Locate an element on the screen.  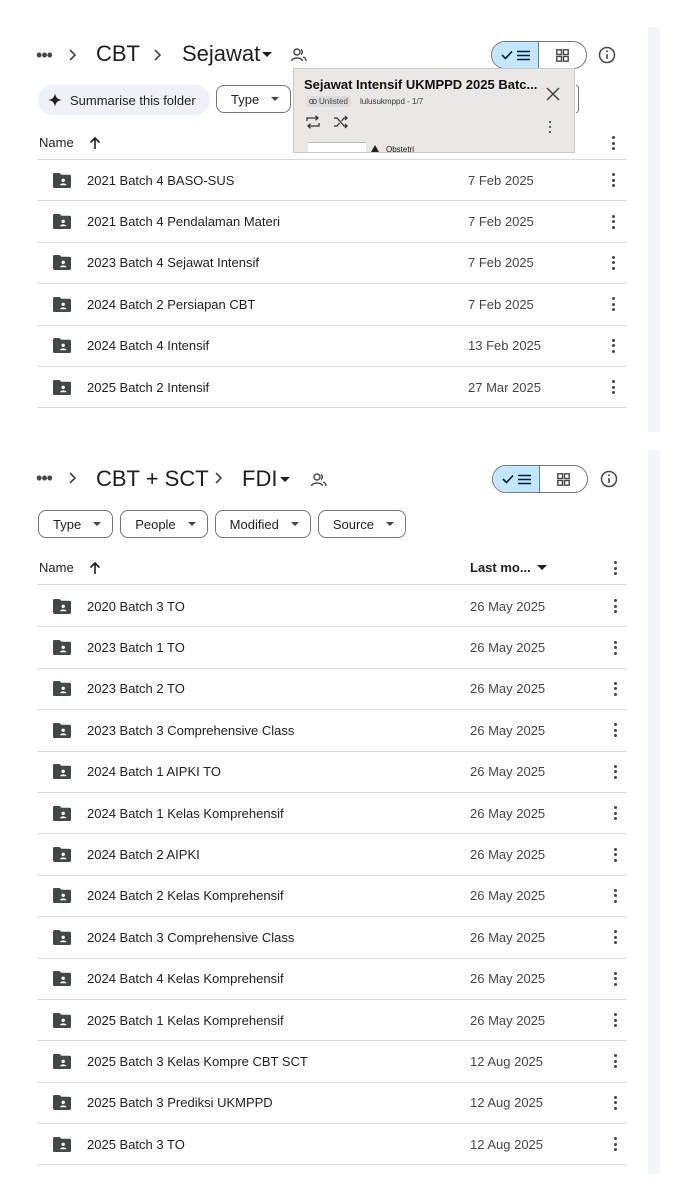
folder-name: 2023 Batch 1 TO is located at coordinates (136, 647).